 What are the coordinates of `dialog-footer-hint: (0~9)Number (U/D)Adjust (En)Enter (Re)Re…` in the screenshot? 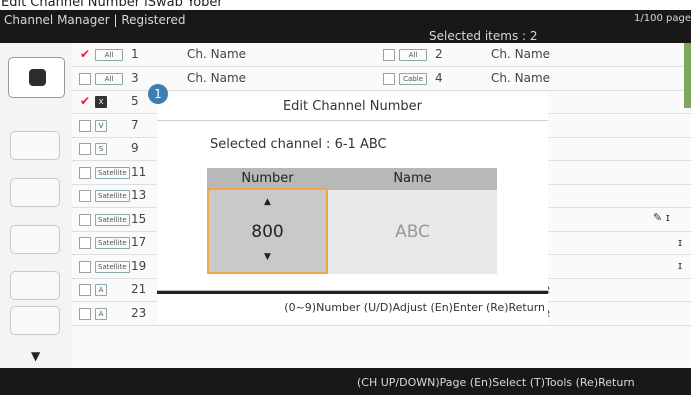 It's located at (414, 307).